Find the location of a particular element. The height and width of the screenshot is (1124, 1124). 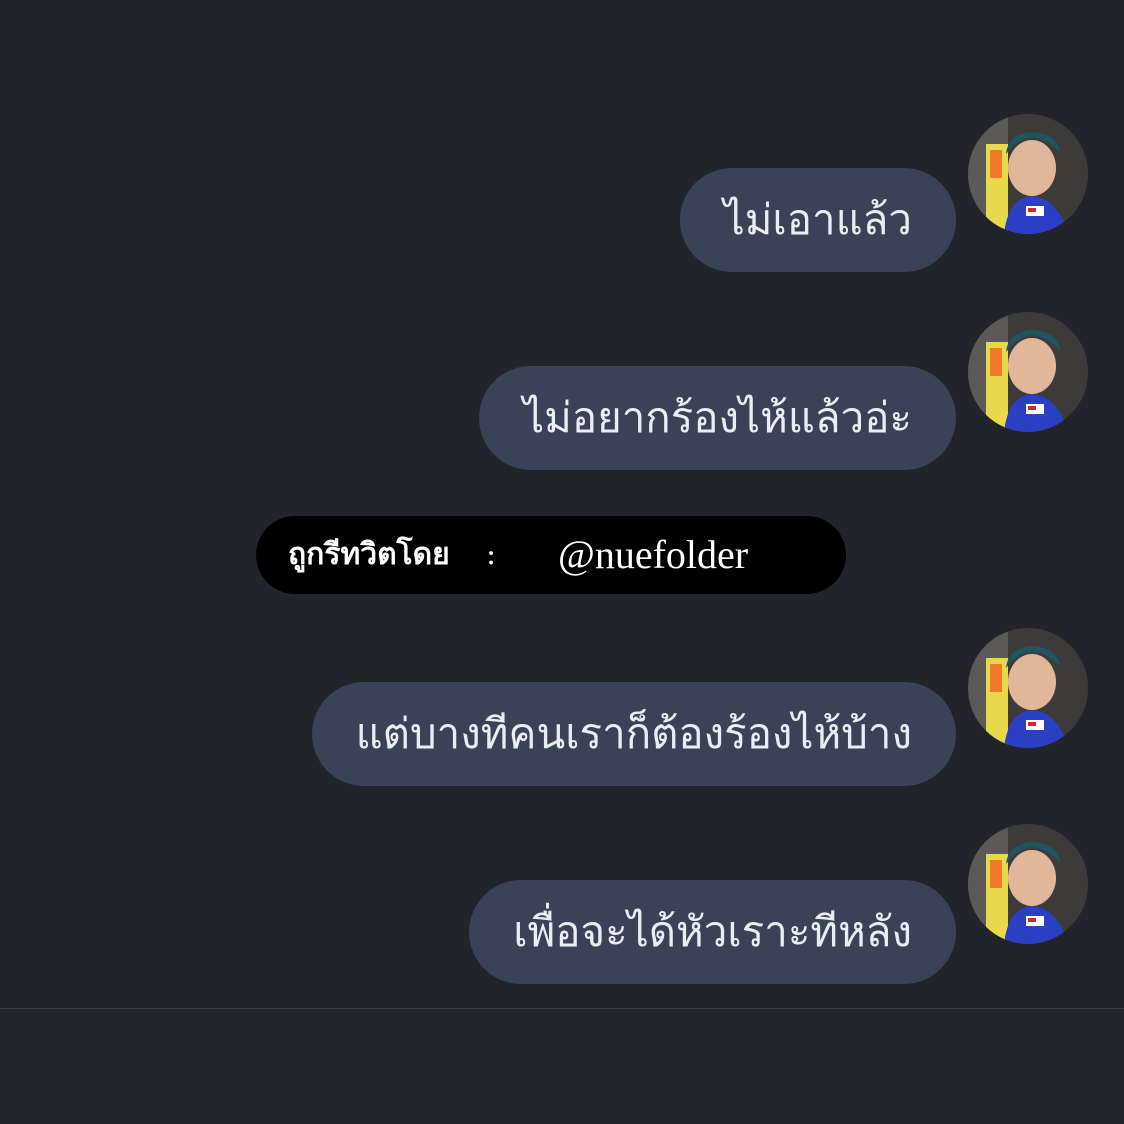

retweet-label: ถูกรีทวิตโดย is located at coordinates (369, 554).